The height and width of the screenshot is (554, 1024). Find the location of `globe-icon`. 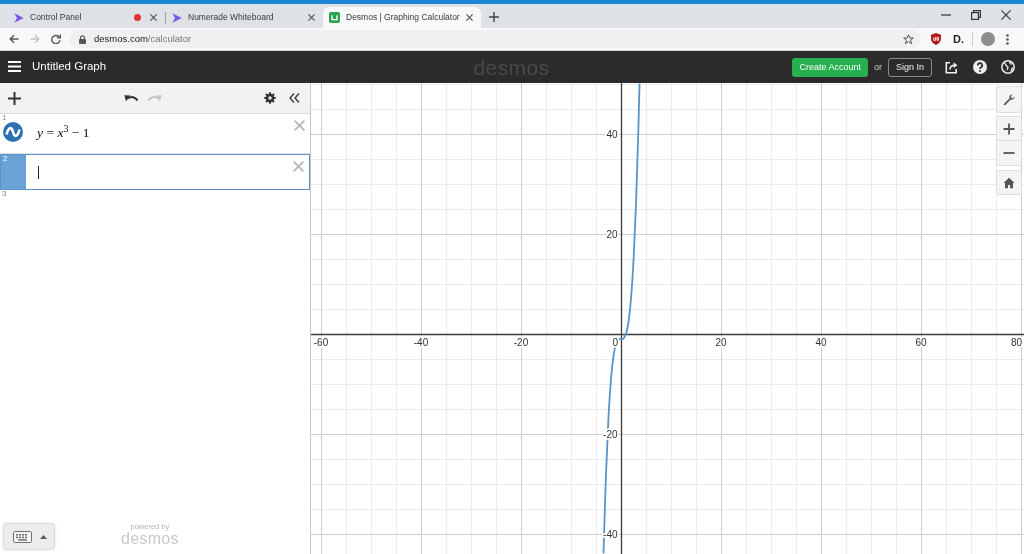

globe-icon is located at coordinates (1008, 67).